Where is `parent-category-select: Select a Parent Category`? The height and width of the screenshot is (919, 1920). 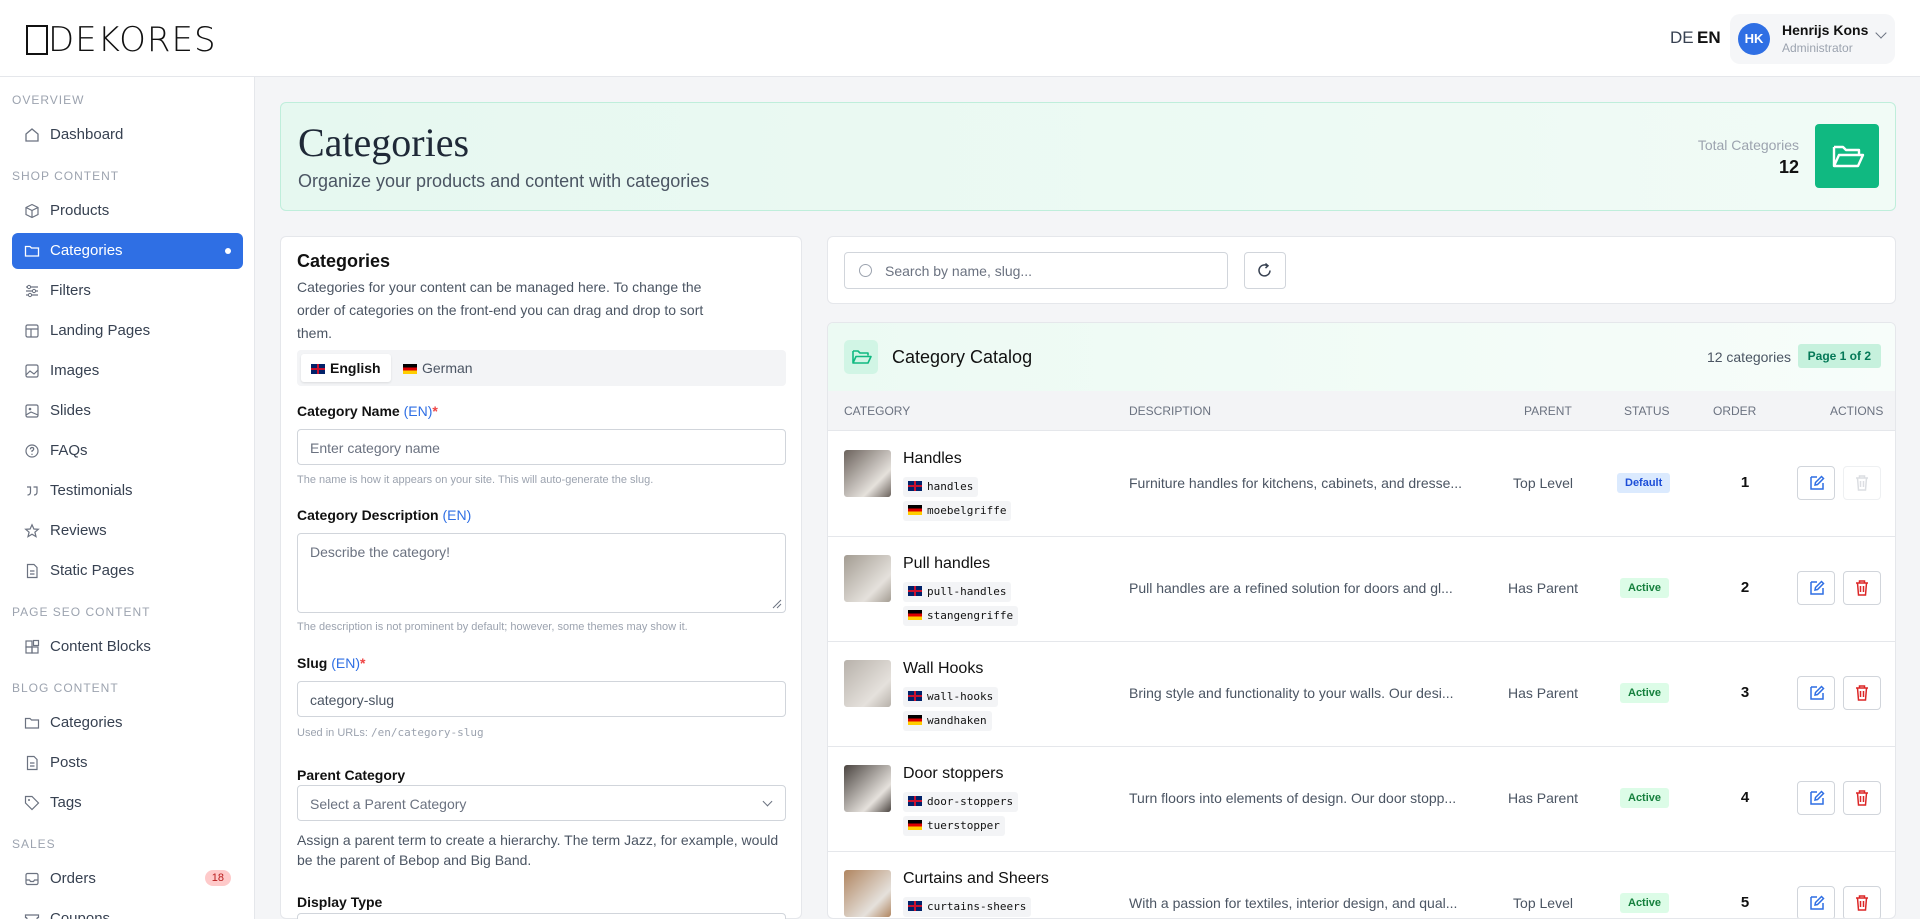 parent-category-select: Select a Parent Category is located at coordinates (541, 803).